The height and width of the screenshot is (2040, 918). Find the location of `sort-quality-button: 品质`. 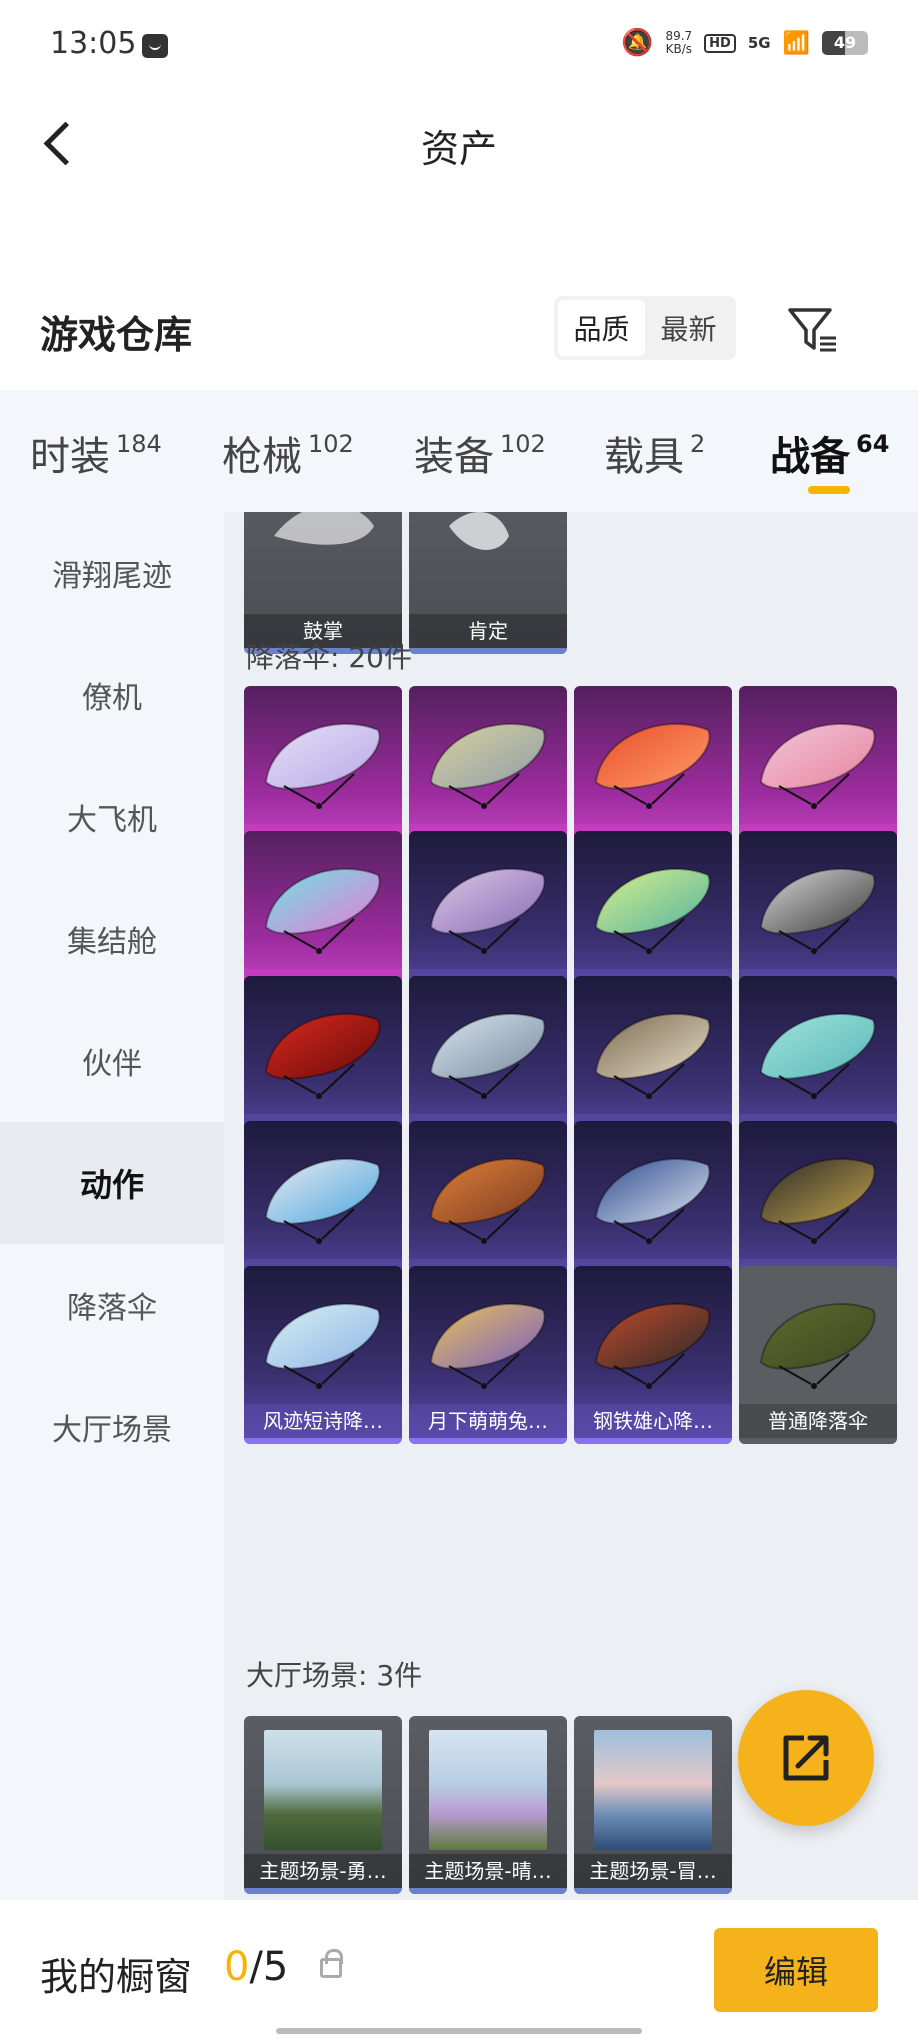

sort-quality-button: 品质 is located at coordinates (601, 328).